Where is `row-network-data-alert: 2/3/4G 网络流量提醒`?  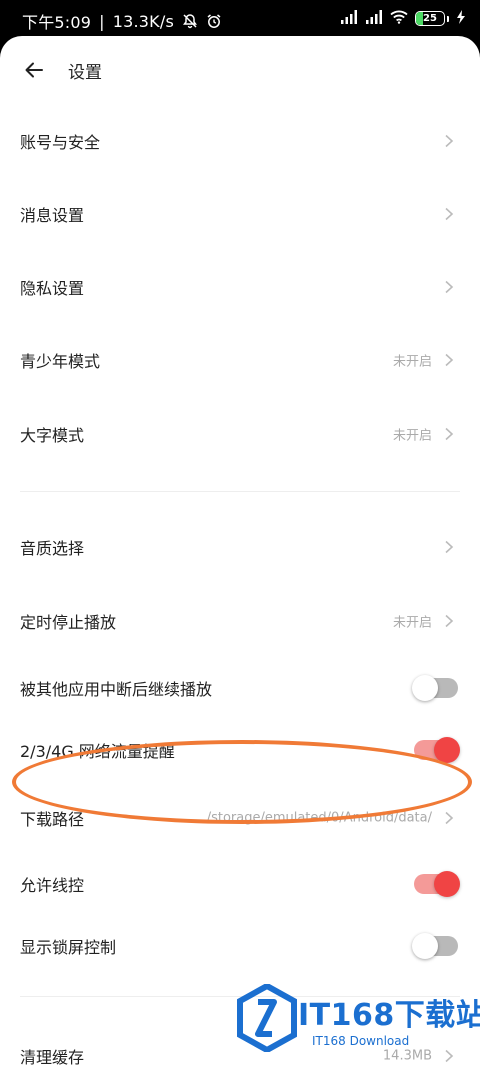 row-network-data-alert: 2/3/4G 网络流量提醒 is located at coordinates (240, 750).